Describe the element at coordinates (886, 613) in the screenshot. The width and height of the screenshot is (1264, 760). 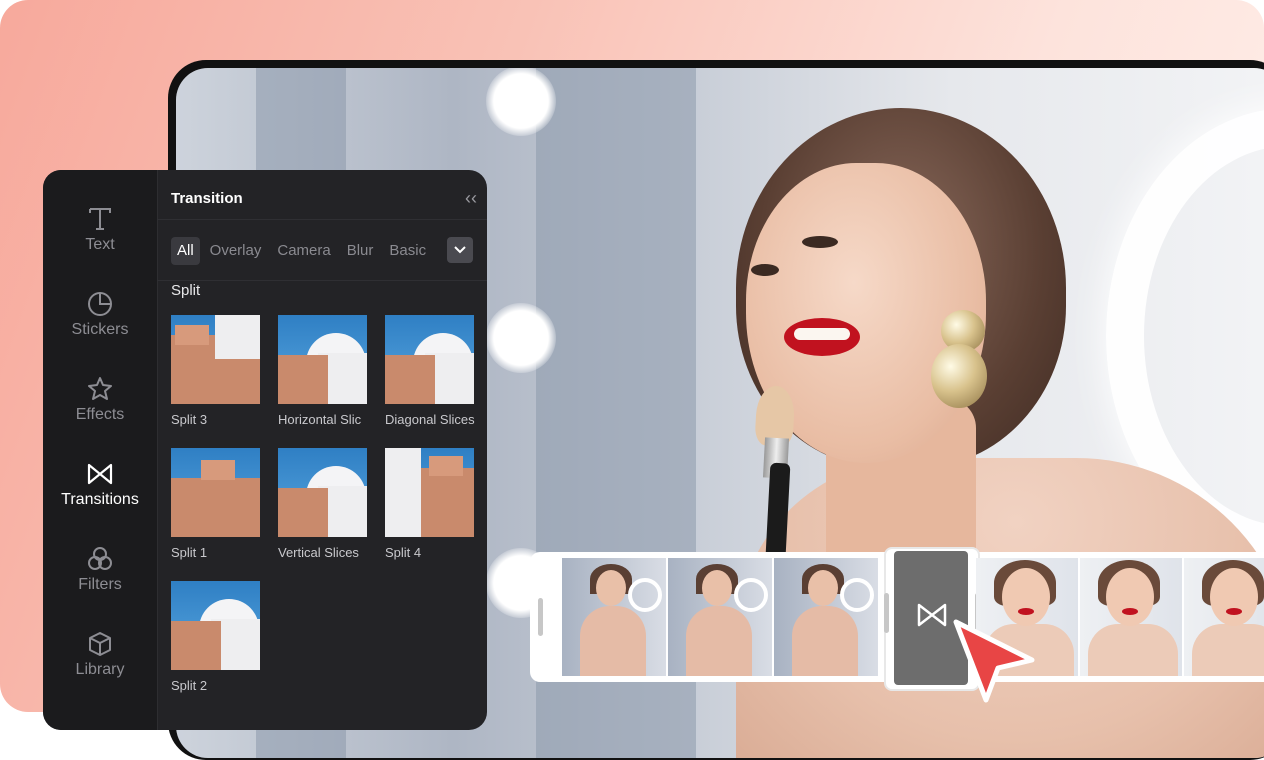
I see `transition-handle-left` at that location.